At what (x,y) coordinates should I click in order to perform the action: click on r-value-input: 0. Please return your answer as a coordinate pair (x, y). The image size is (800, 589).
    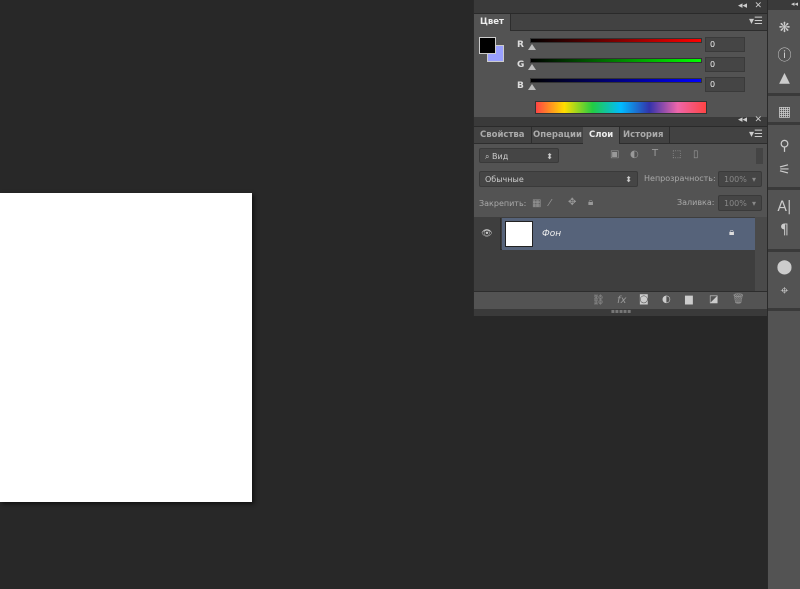
    Looking at the image, I should click on (725, 44).